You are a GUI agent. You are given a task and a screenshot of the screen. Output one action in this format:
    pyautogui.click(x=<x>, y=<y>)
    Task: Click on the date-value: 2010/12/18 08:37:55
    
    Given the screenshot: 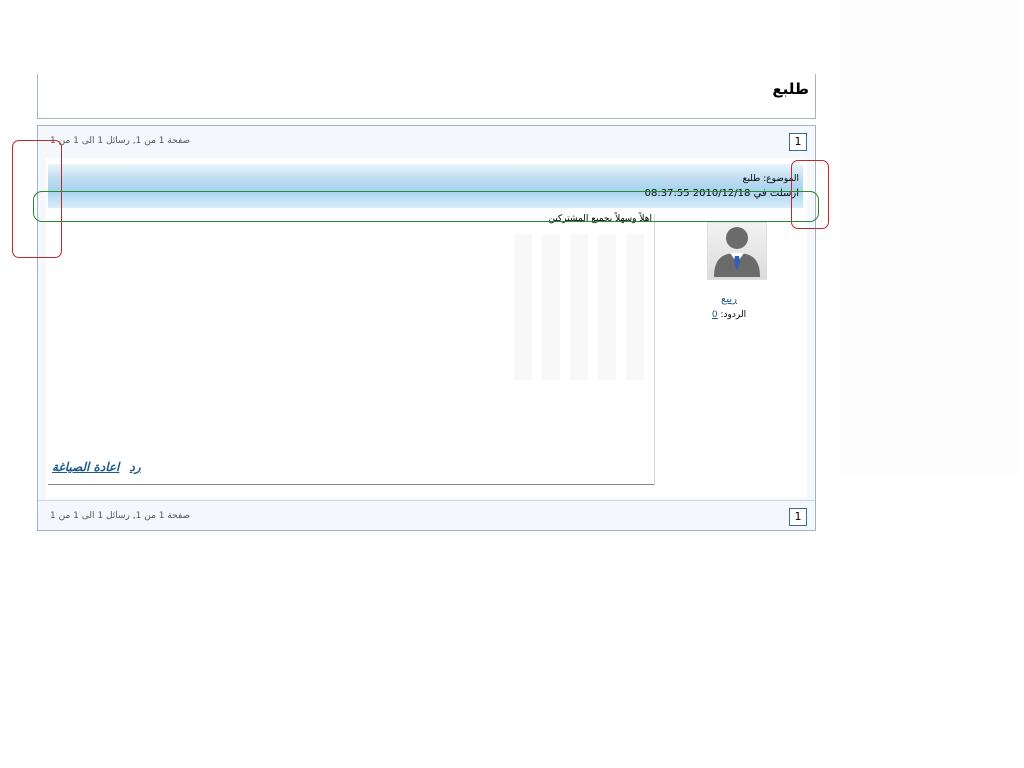 What is the action you would take?
    pyautogui.click(x=697, y=193)
    